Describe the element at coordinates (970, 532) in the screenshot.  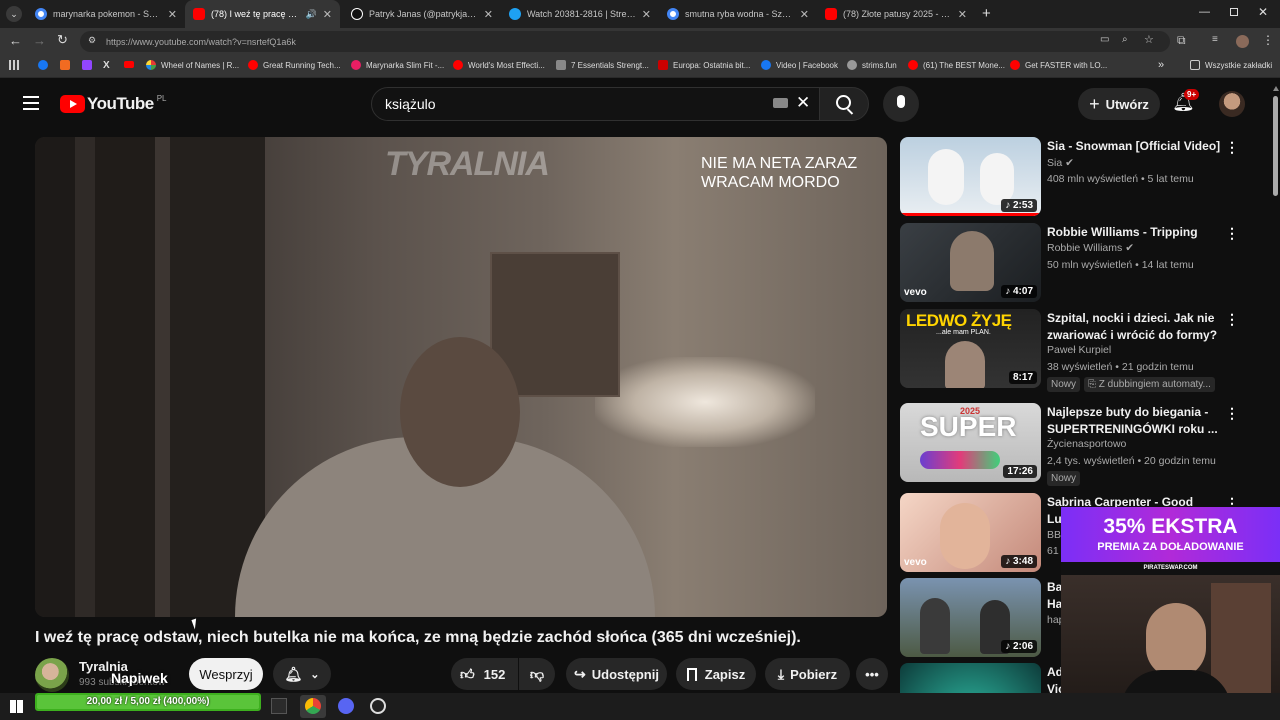
I see `video-thumbnail: vevo ♪ 3:48` at that location.